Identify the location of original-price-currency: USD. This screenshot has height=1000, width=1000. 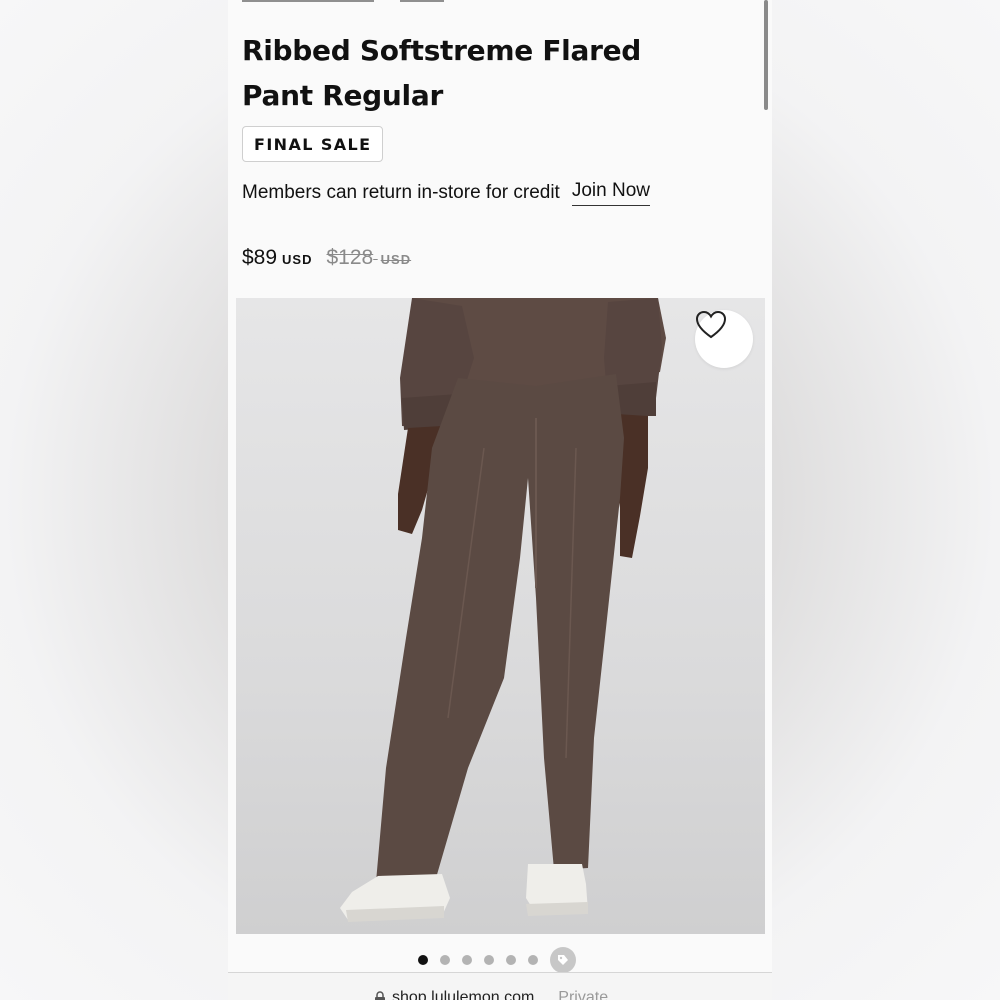
(396, 259).